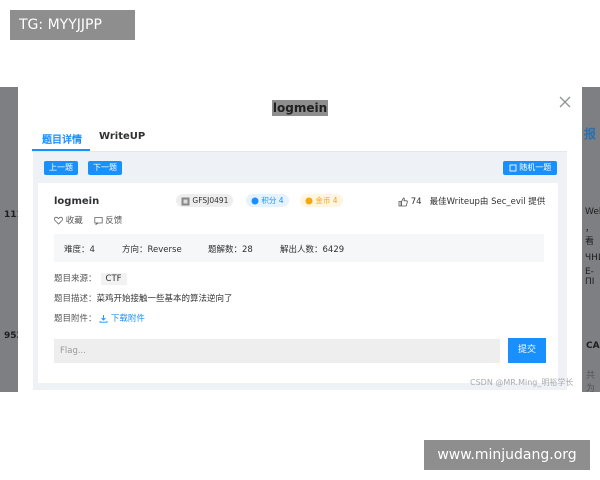 This screenshot has width=600, height=480. I want to click on random-button: 随机一题, so click(530, 168).